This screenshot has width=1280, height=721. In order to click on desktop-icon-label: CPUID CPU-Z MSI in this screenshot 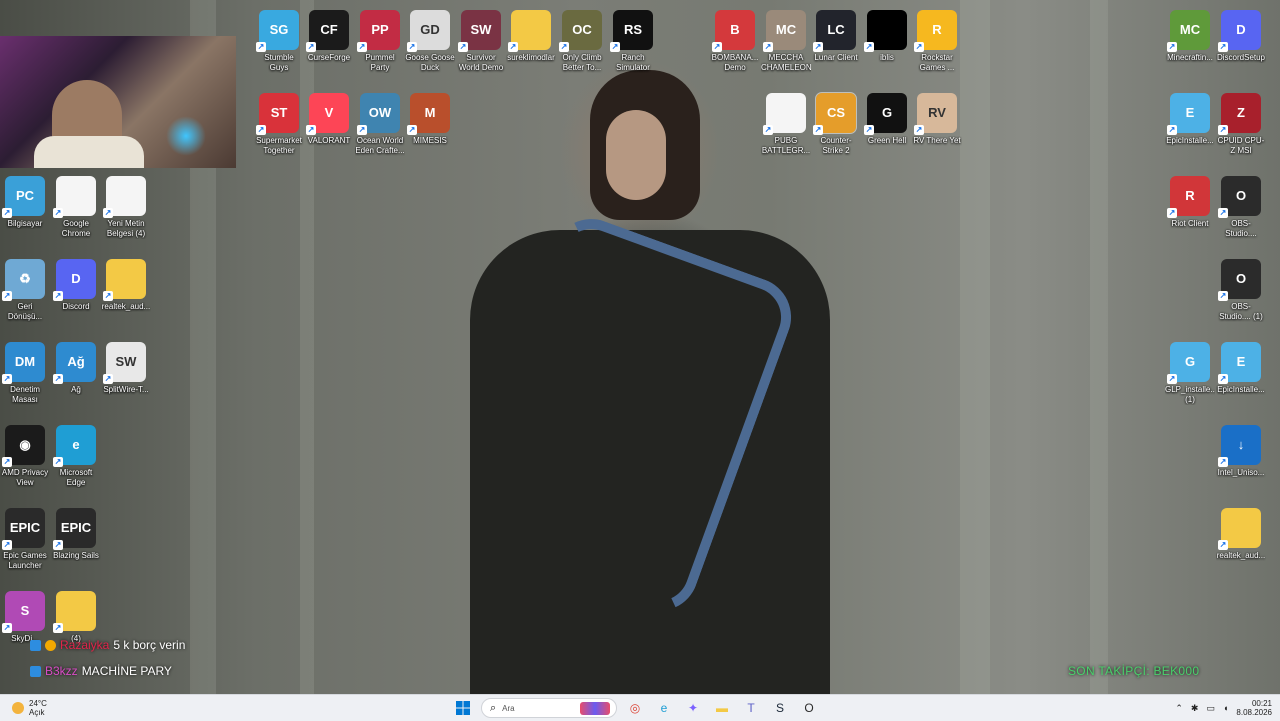, I will do `click(1241, 145)`.